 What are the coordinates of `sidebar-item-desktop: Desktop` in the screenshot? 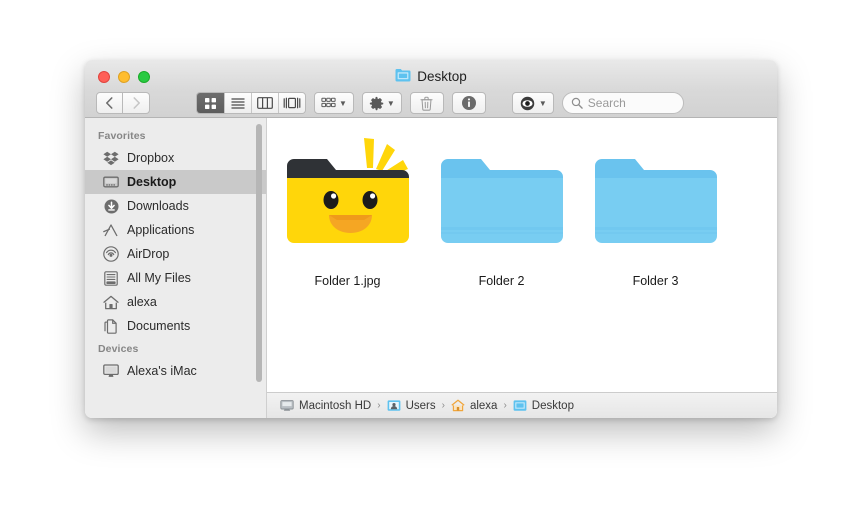 It's located at (175, 182).